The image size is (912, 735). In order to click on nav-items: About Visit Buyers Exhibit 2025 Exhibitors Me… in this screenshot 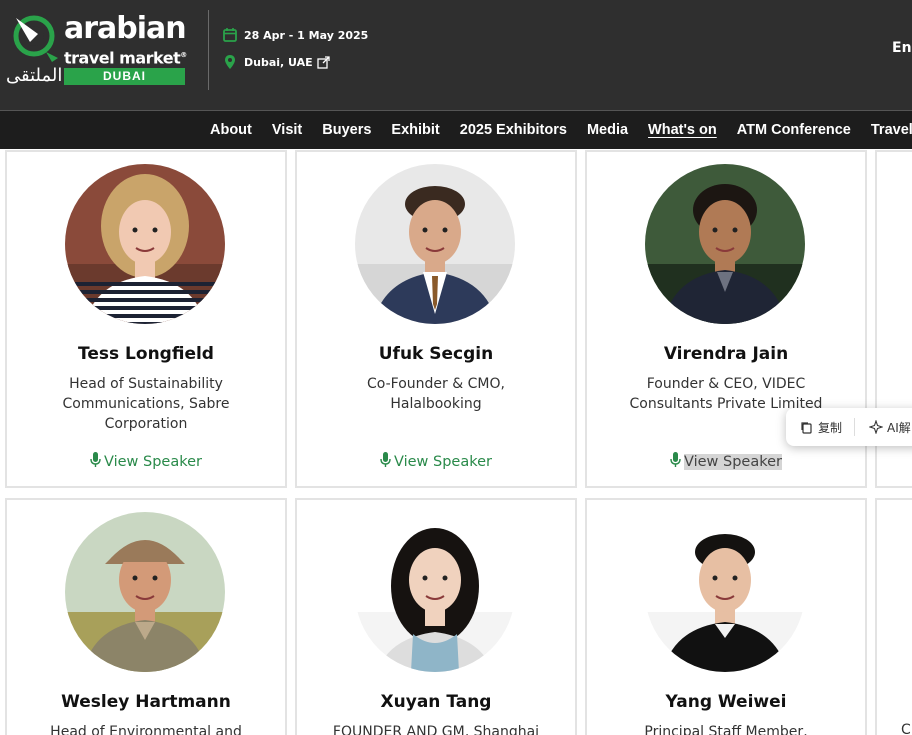, I will do `click(561, 130)`.